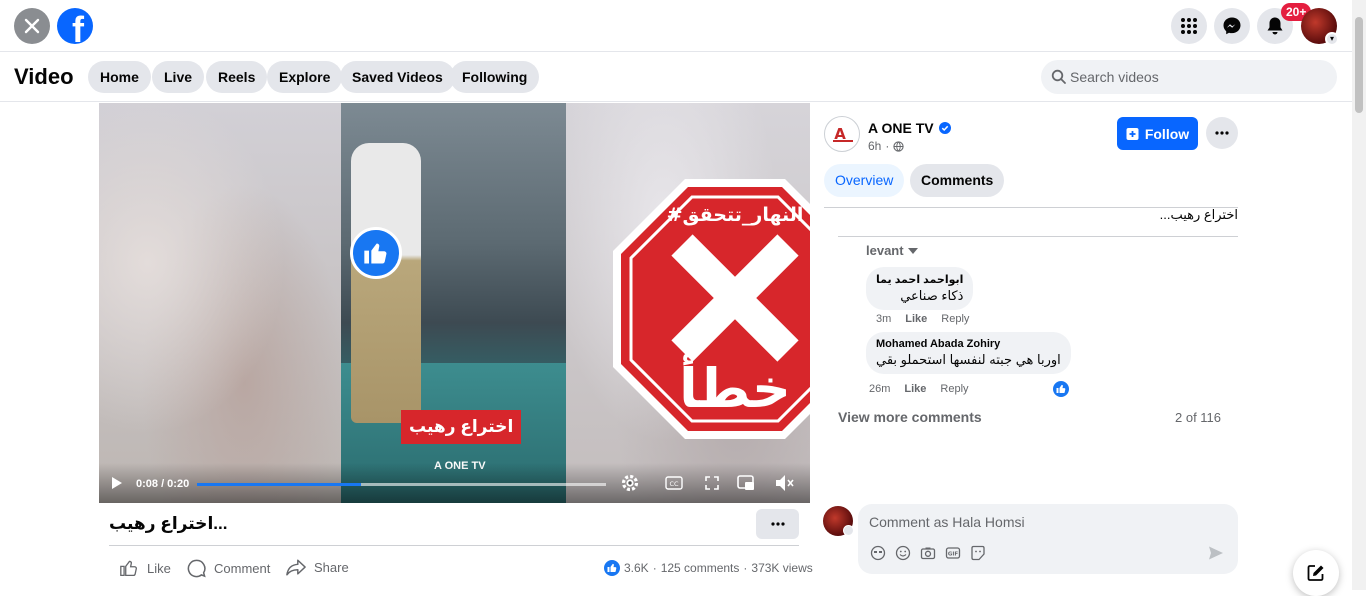 This screenshot has height=596, width=1366. I want to click on video-blur-background-left, so click(220, 303).